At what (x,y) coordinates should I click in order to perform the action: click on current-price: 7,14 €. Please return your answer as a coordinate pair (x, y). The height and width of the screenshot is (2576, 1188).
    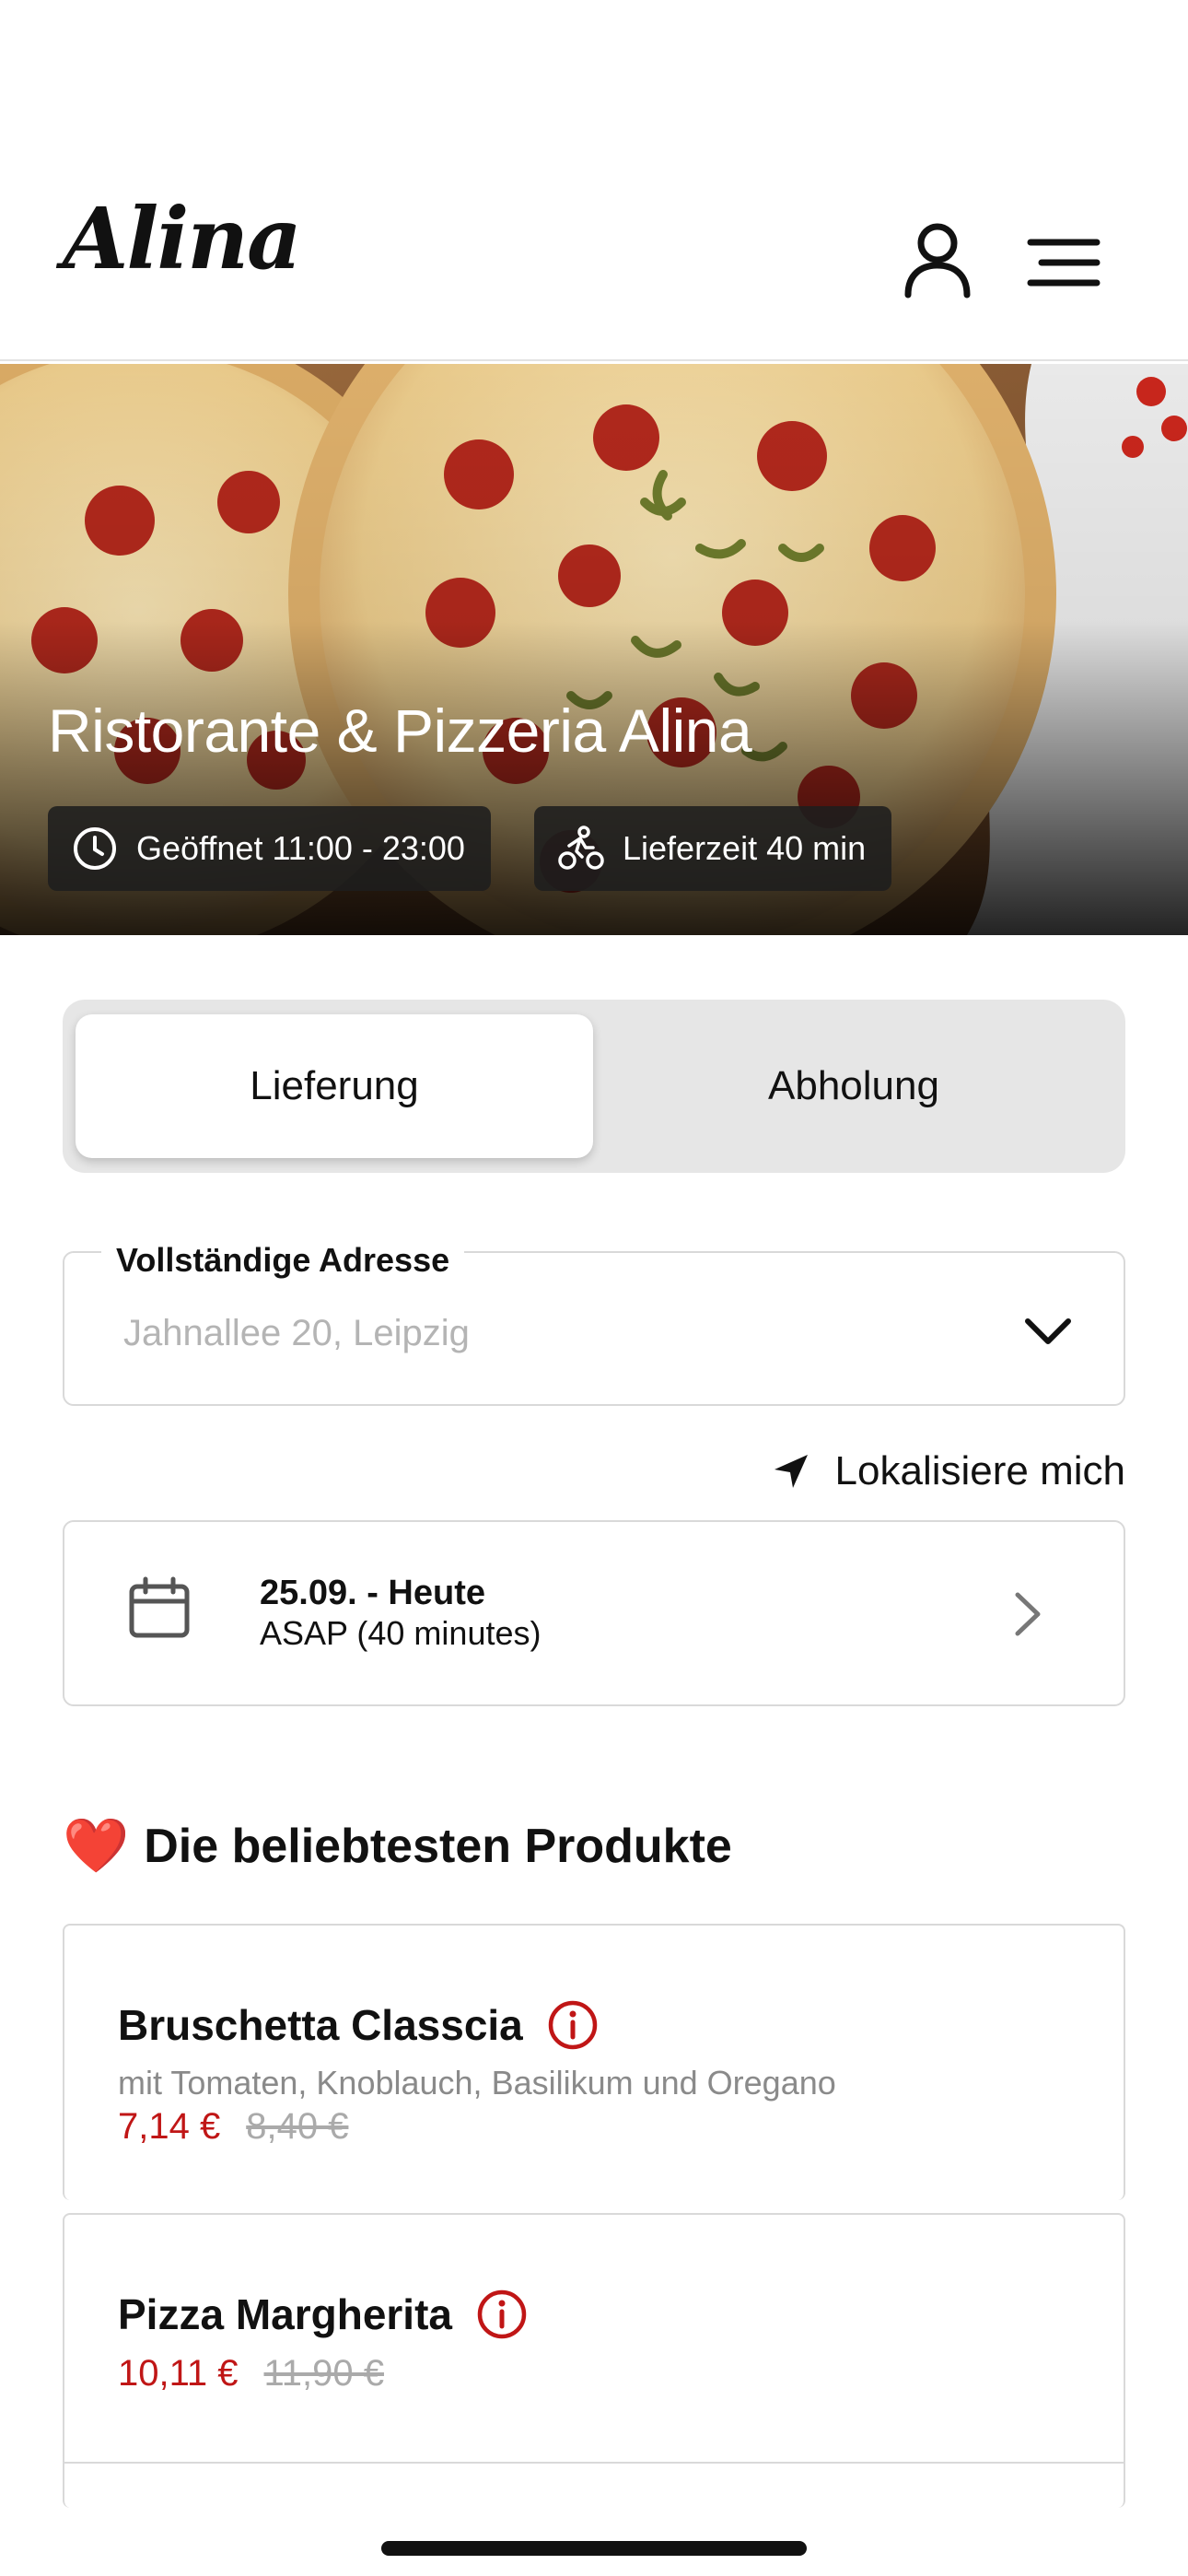
    Looking at the image, I should click on (169, 2126).